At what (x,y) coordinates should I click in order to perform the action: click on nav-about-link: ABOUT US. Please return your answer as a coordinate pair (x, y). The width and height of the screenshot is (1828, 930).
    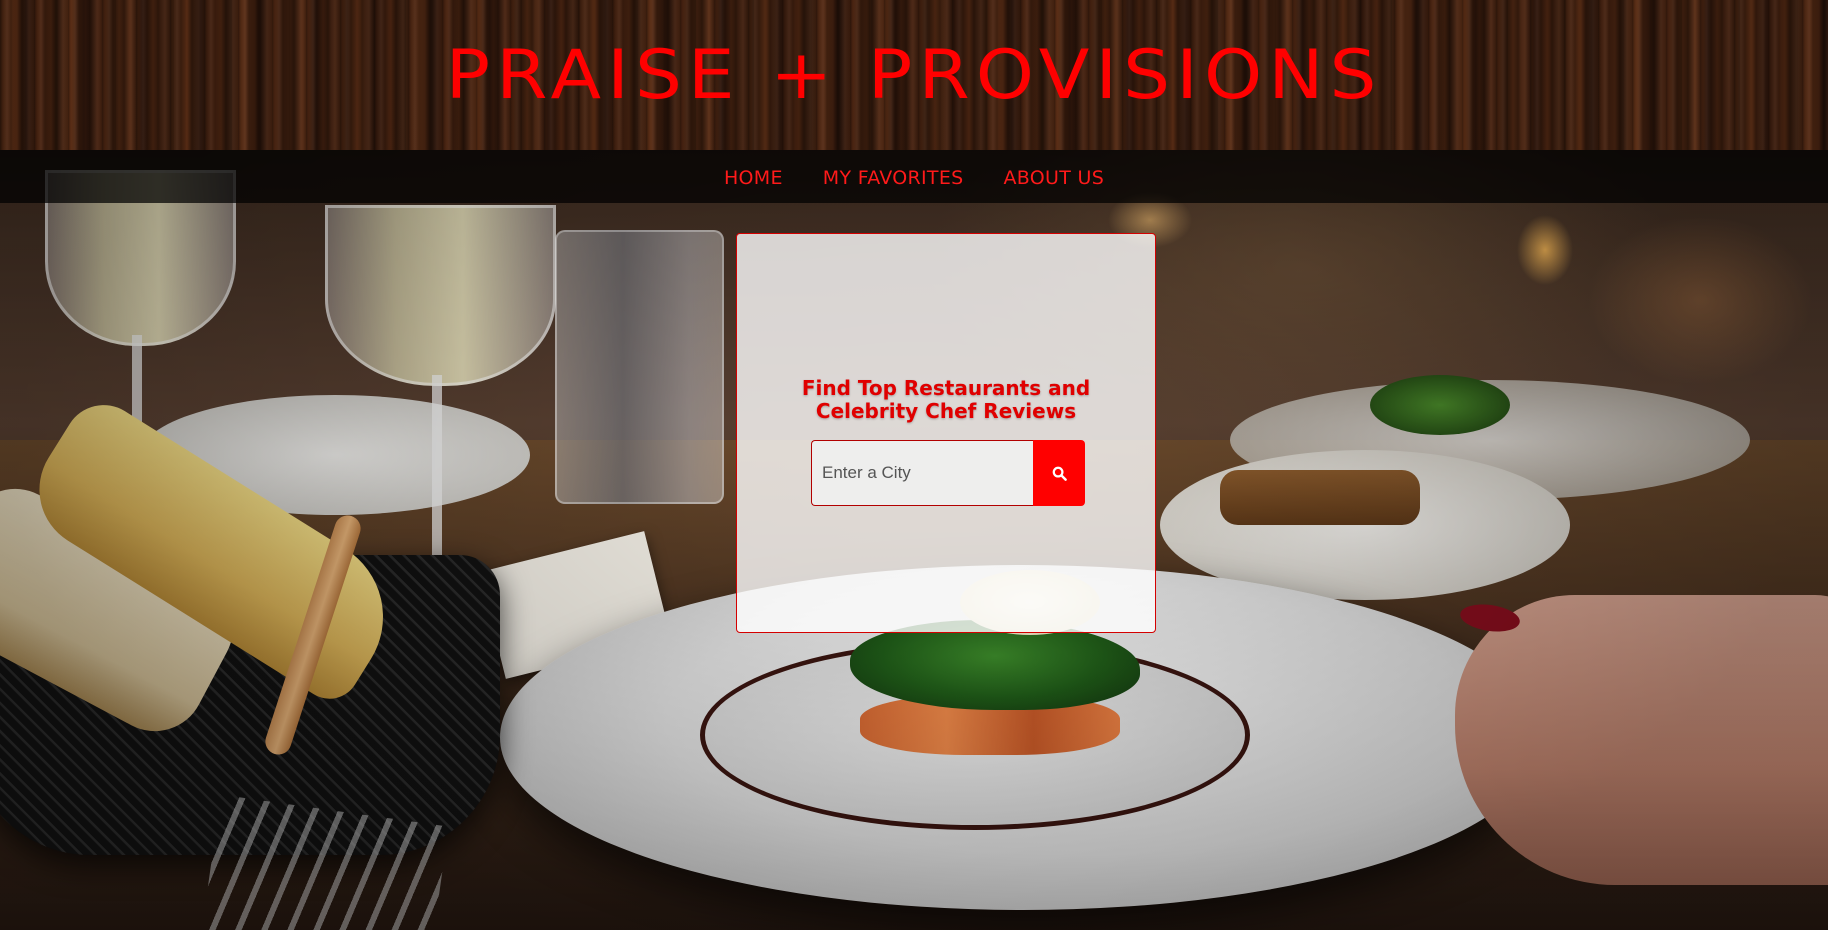
    Looking at the image, I should click on (1053, 177).